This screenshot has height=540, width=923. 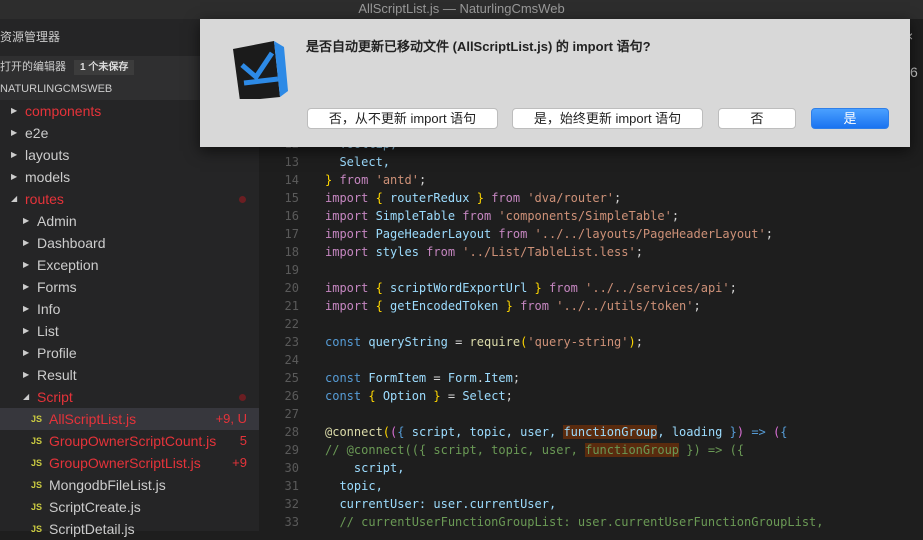 I want to click on line-number: 22, so click(x=291, y=324).